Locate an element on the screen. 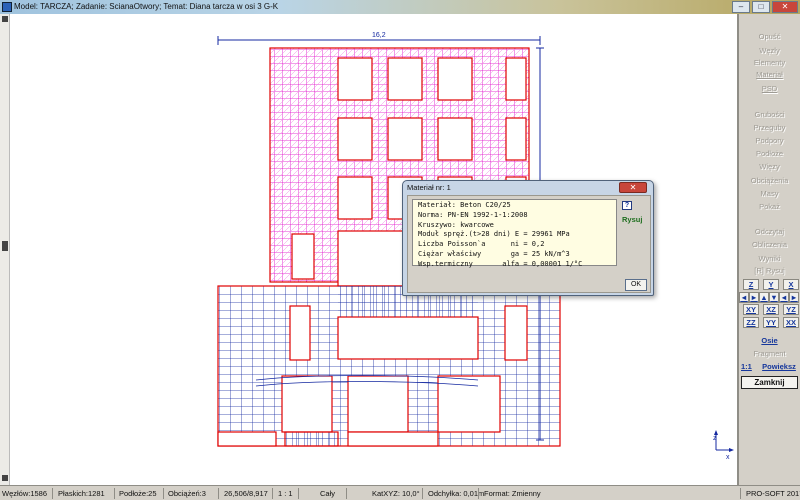 The width and height of the screenshot is (800, 500). axis-indicator is located at coordinates (724, 441).